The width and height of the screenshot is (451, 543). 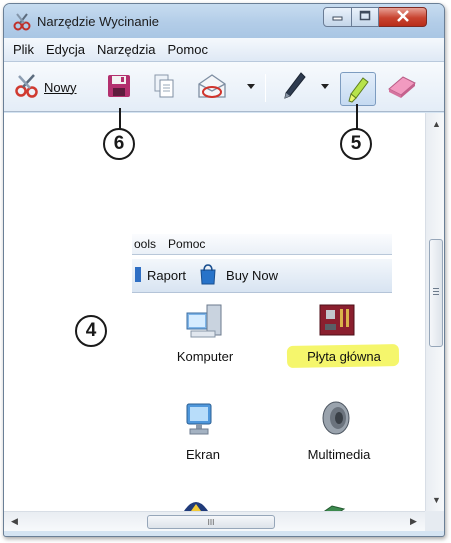 I want to click on item-komputer-label: Komputer, so click(x=205, y=356).